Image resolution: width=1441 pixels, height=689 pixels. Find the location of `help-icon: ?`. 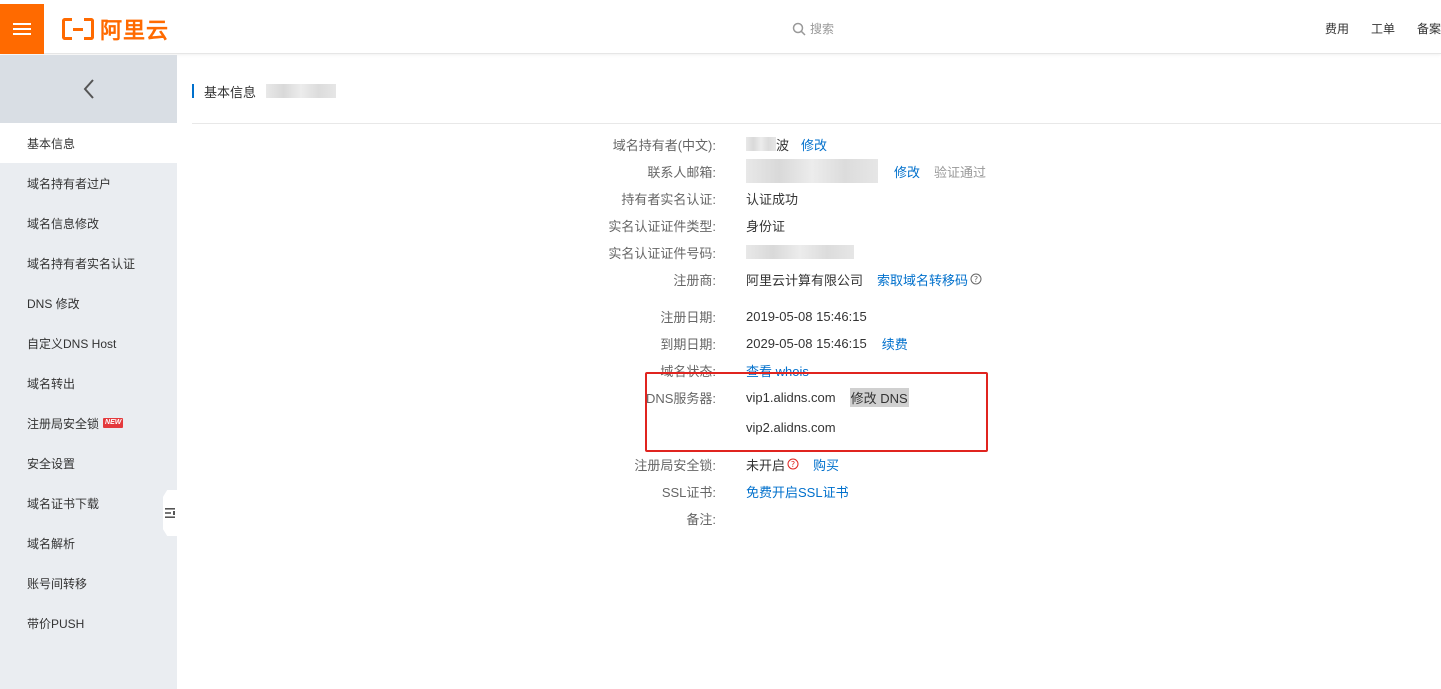

help-icon: ? is located at coordinates (976, 279).